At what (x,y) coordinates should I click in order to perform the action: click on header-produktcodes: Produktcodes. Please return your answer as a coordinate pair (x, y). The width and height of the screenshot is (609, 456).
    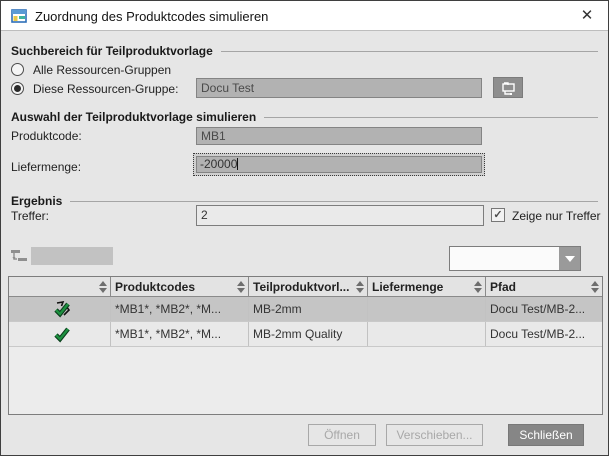
    Looking at the image, I should click on (180, 286).